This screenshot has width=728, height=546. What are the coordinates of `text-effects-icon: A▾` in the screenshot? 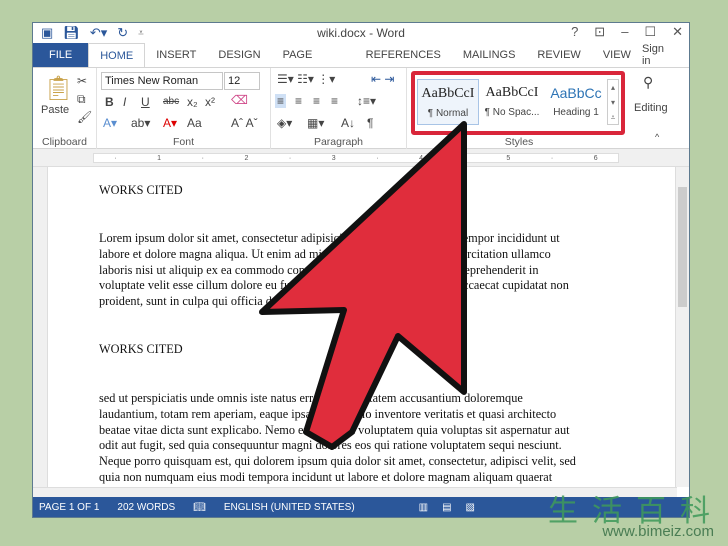 It's located at (110, 123).